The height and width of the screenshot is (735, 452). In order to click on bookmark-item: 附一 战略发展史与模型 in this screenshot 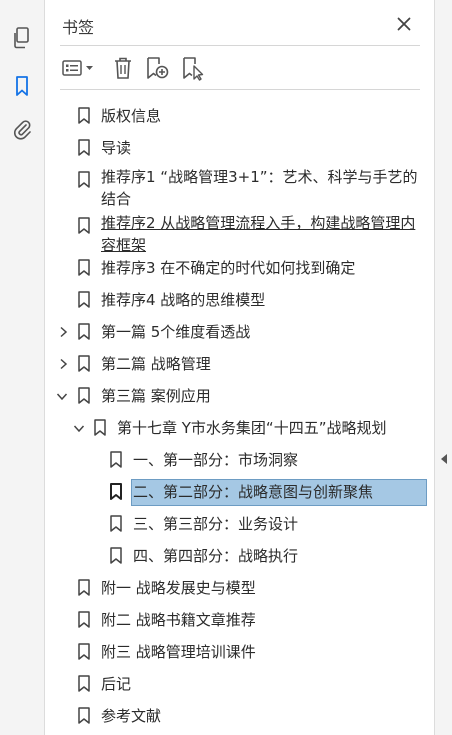, I will do `click(240, 588)`.